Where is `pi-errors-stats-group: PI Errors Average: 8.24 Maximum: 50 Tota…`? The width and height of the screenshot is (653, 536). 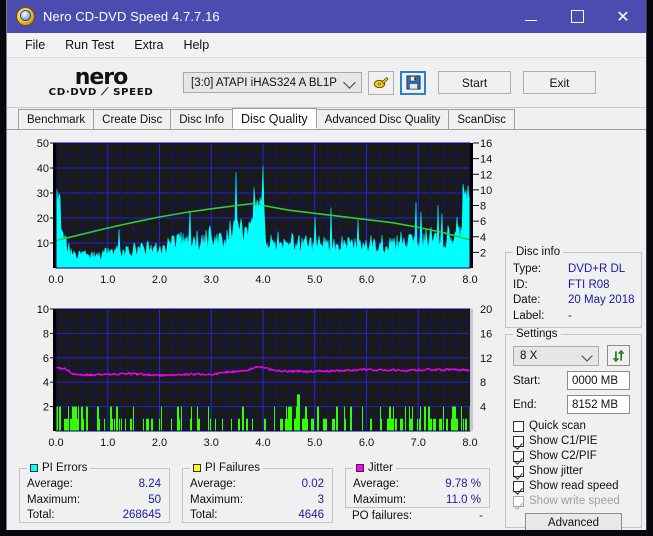
pi-errors-stats-group: PI Errors Average: 8.24 Maximum: 50 Tota… is located at coordinates (94, 493).